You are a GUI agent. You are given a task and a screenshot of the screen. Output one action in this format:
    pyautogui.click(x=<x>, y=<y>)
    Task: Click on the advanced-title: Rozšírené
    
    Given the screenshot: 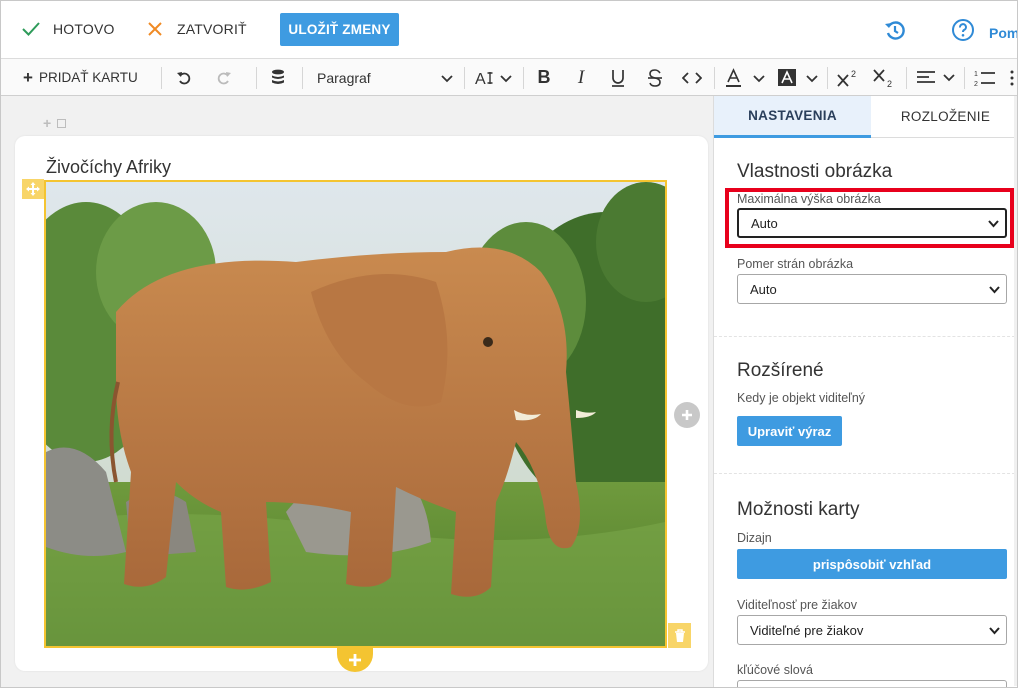 What is the action you would take?
    pyautogui.click(x=780, y=370)
    